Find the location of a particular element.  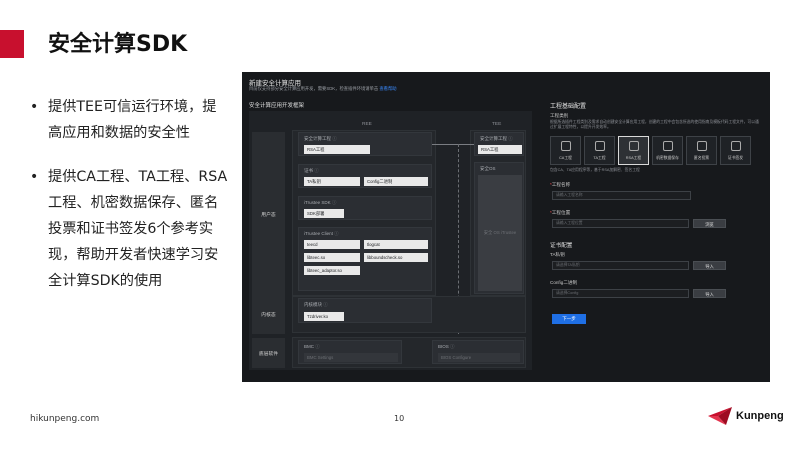

tee-os-fill: 安全 OS iTrustee is located at coordinates (500, 233).